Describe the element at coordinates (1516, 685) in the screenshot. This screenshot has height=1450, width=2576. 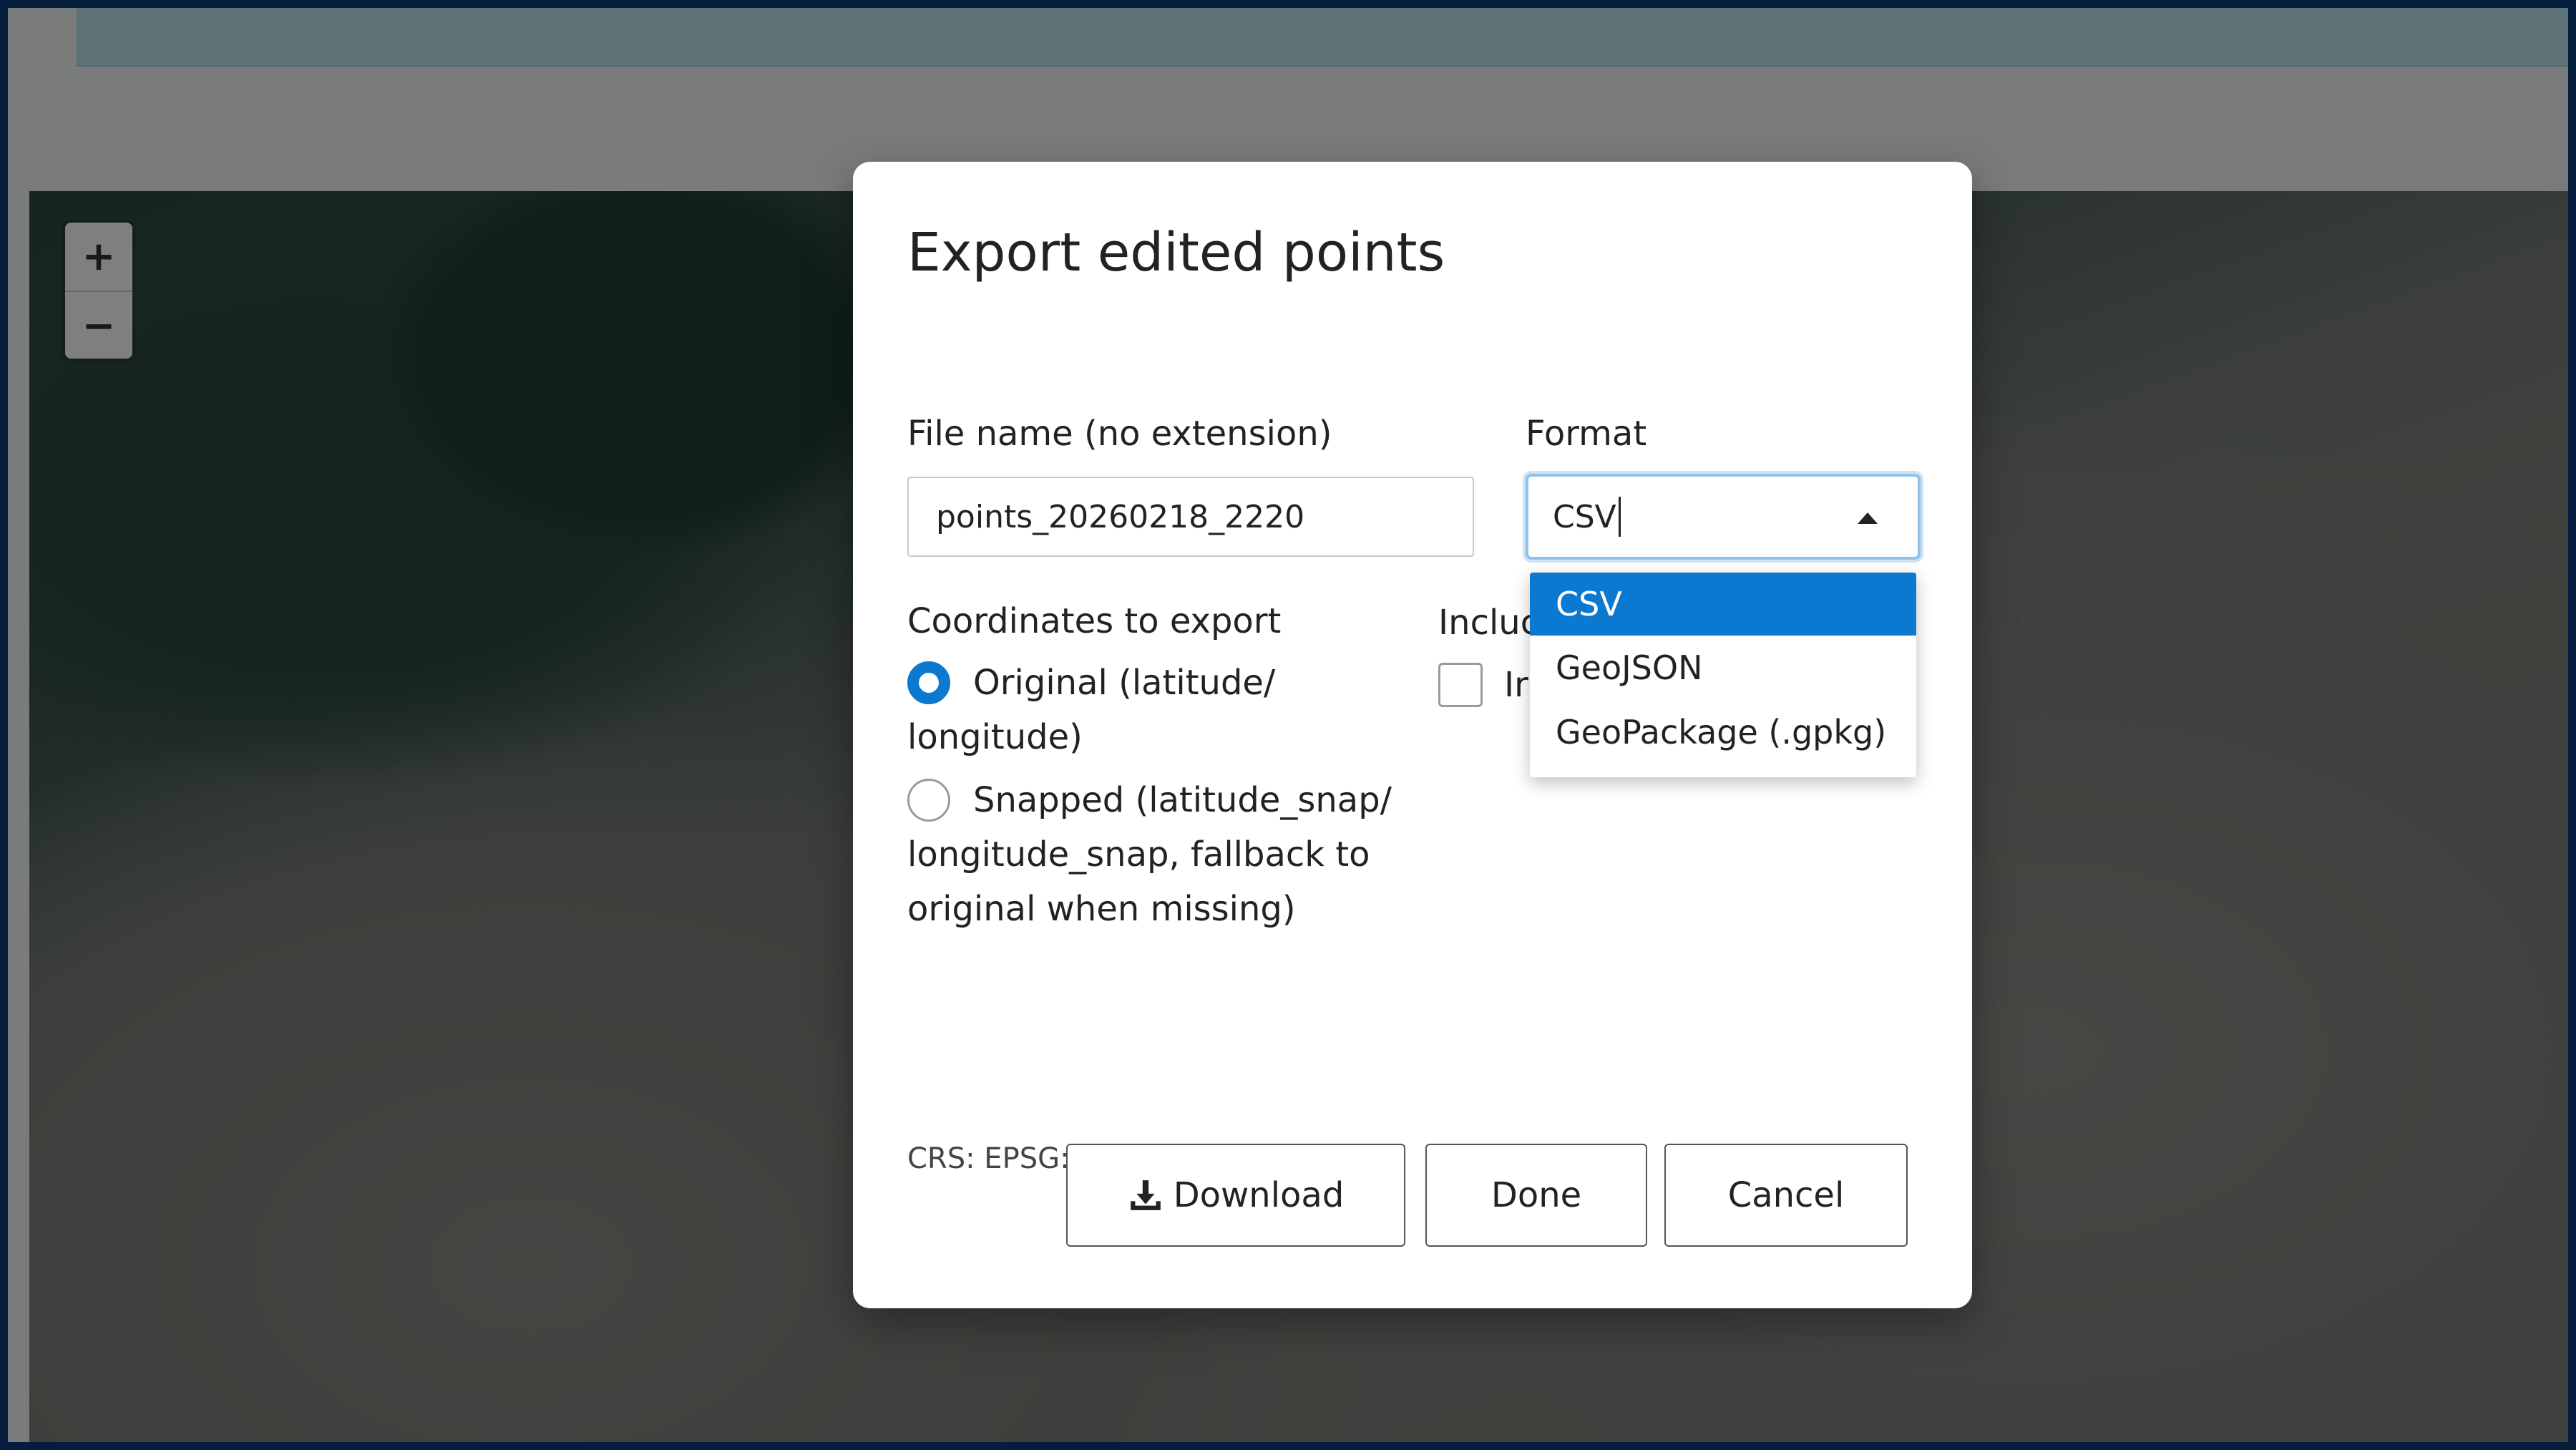
I see `include-checkbox-label: Ir` at that location.